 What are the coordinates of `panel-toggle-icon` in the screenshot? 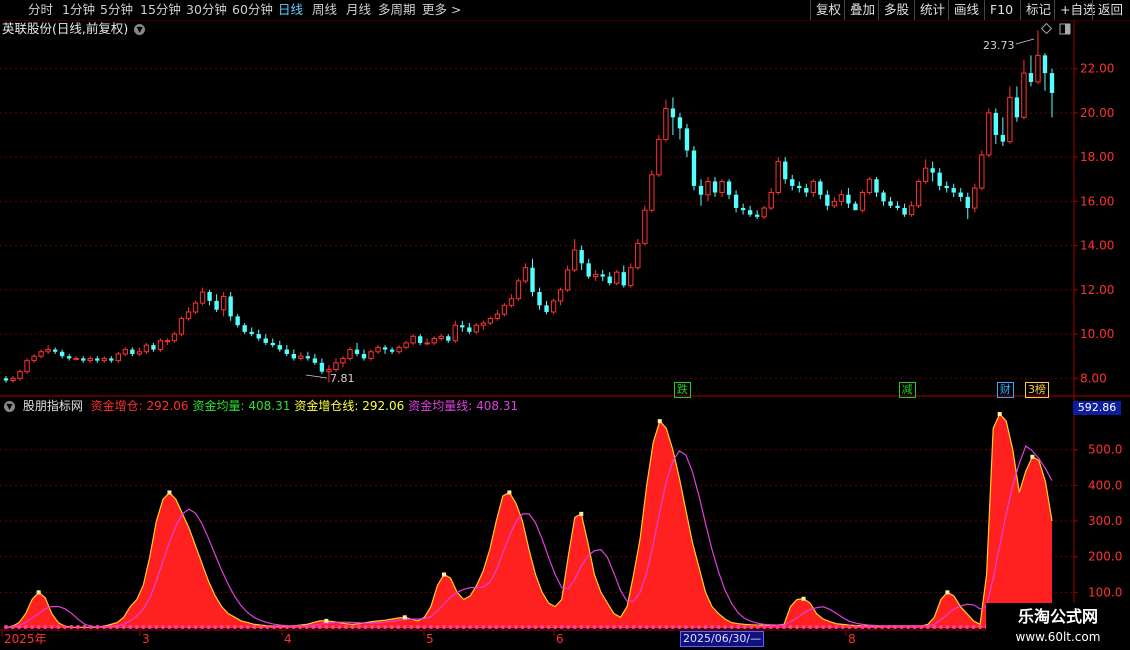 It's located at (1065, 29).